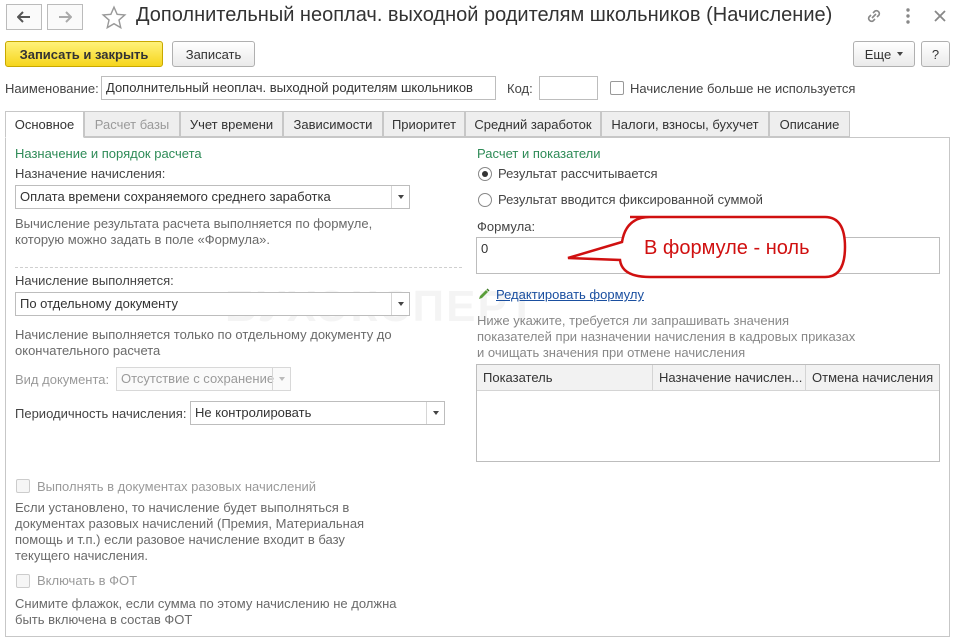 This screenshot has width=956, height=637. I want to click on tab-main: Основное, so click(44, 124).